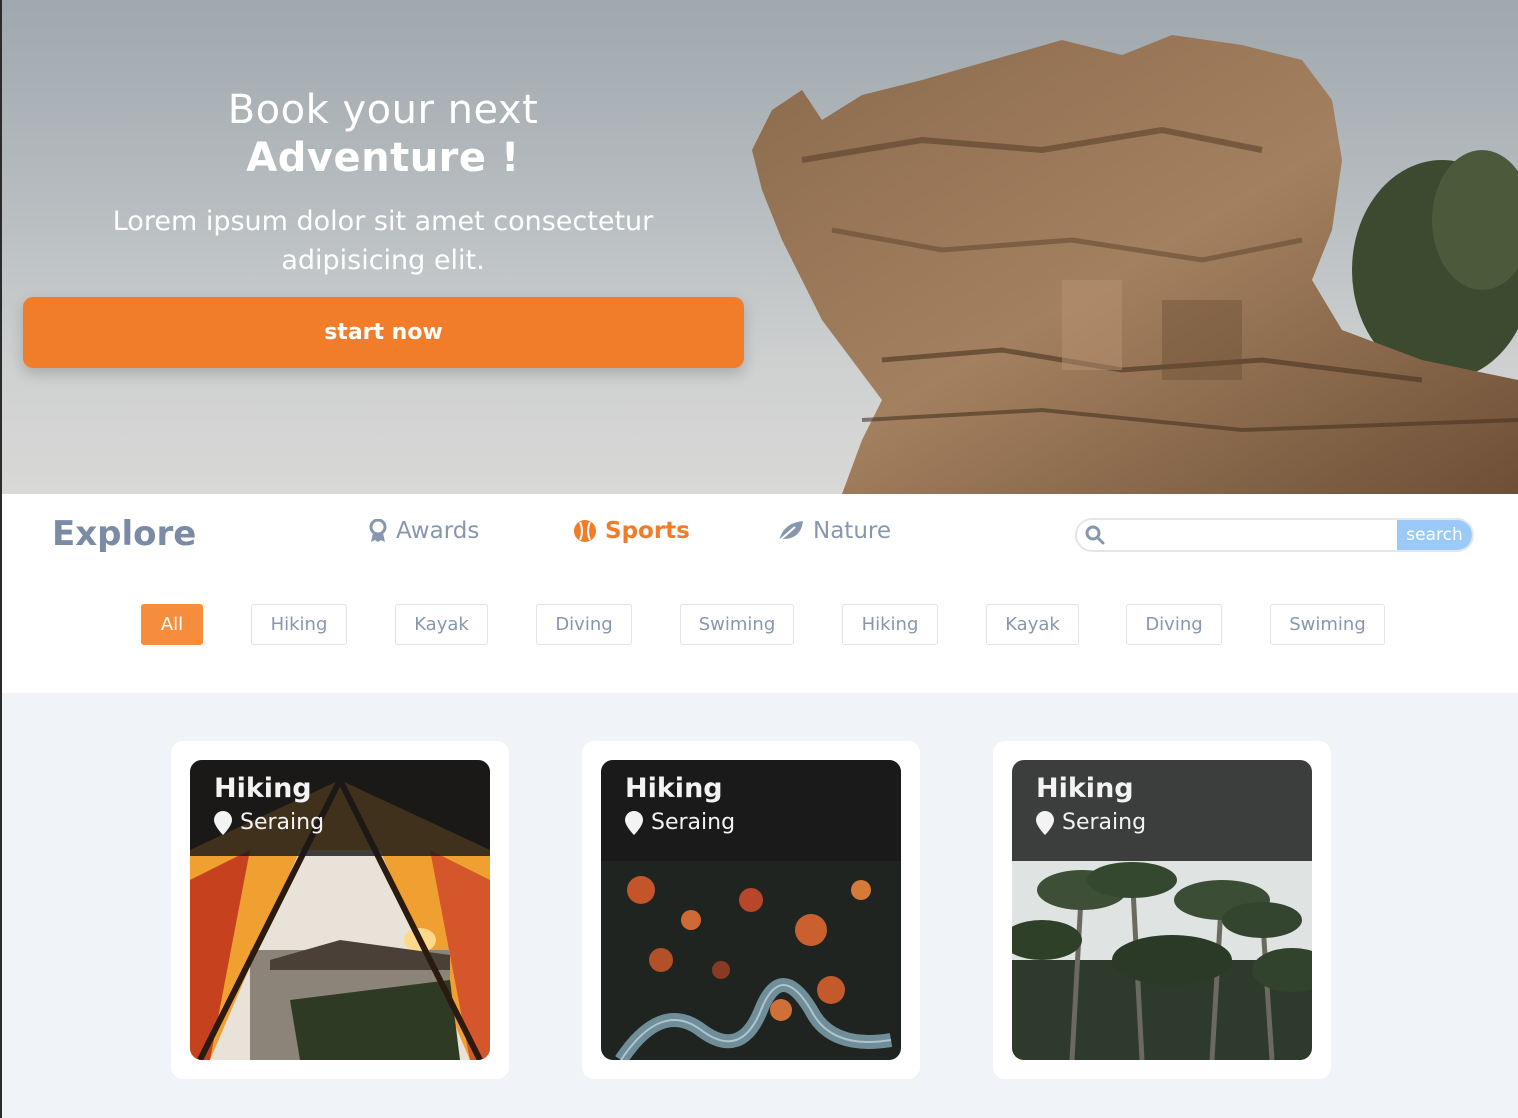 This screenshot has width=1518, height=1118. Describe the element at coordinates (124, 534) in the screenshot. I see `explore-title: Explore` at that location.